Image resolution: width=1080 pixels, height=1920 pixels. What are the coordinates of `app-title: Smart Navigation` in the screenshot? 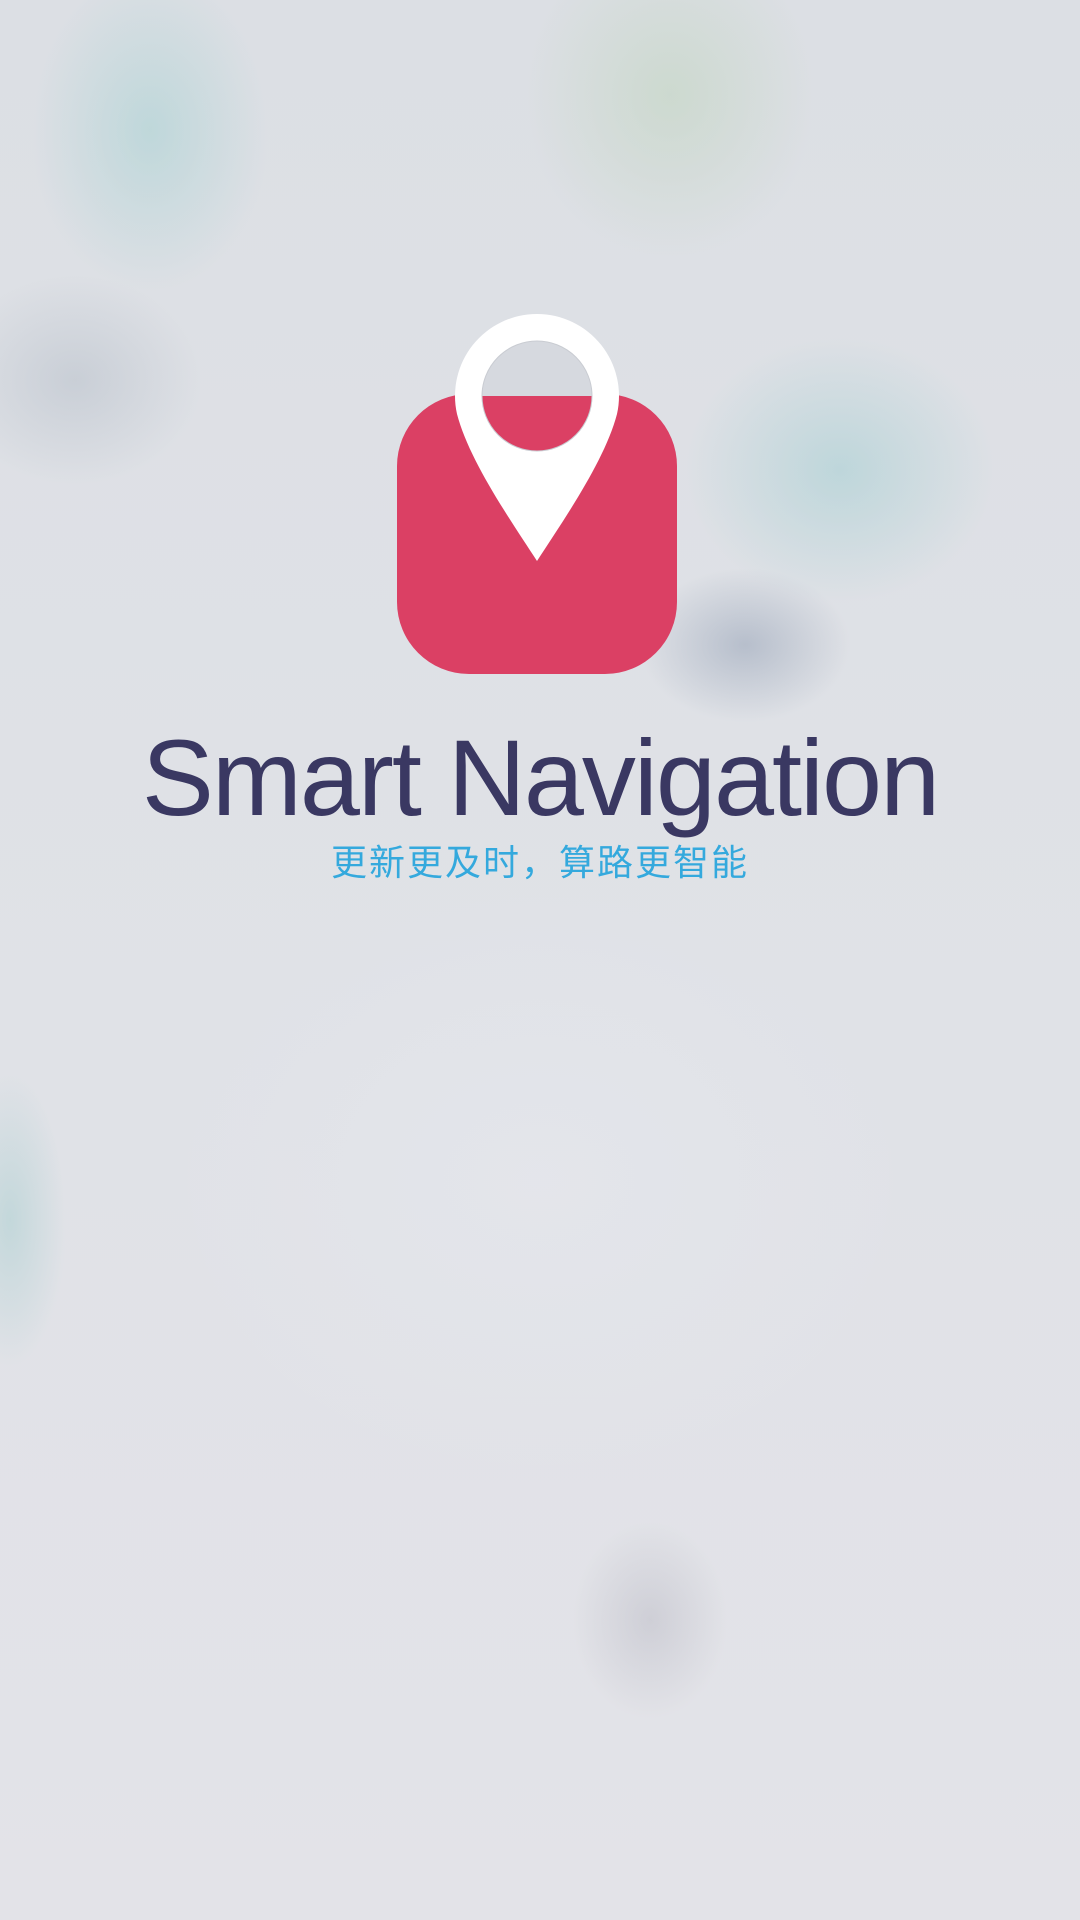 It's located at (540, 777).